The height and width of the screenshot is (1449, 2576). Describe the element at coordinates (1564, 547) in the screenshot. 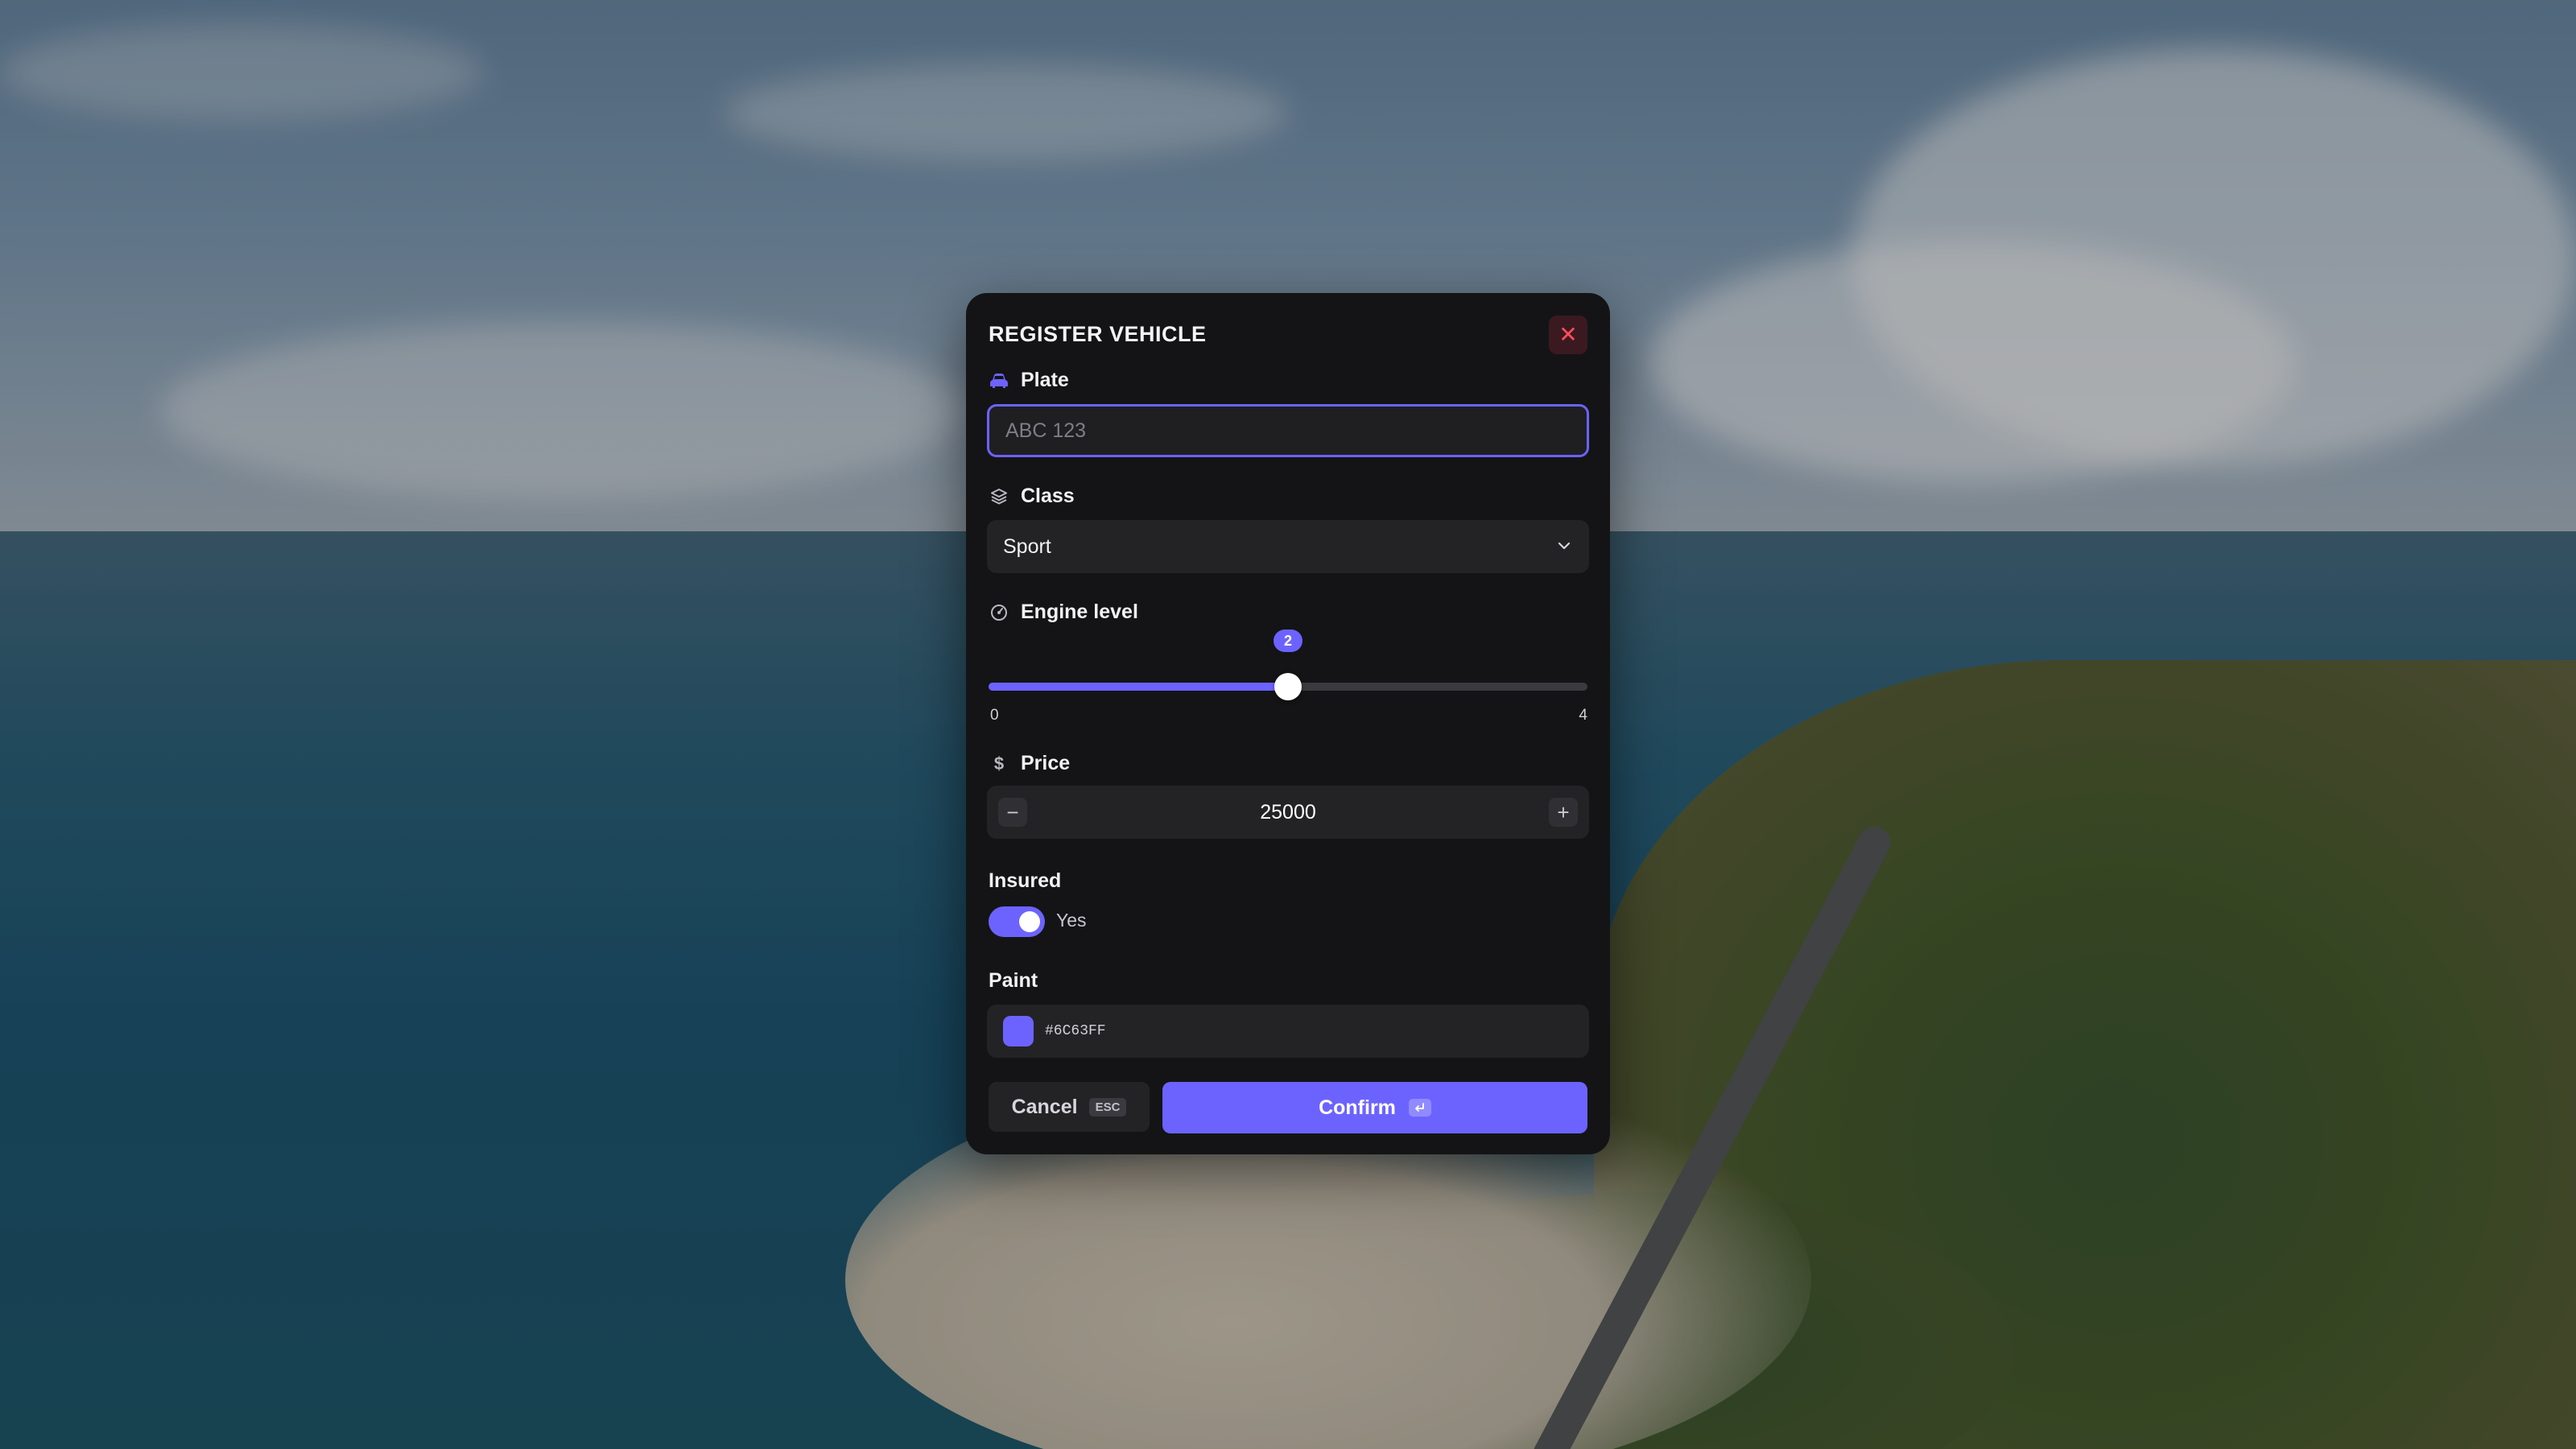

I see `chevron-down-icon` at that location.